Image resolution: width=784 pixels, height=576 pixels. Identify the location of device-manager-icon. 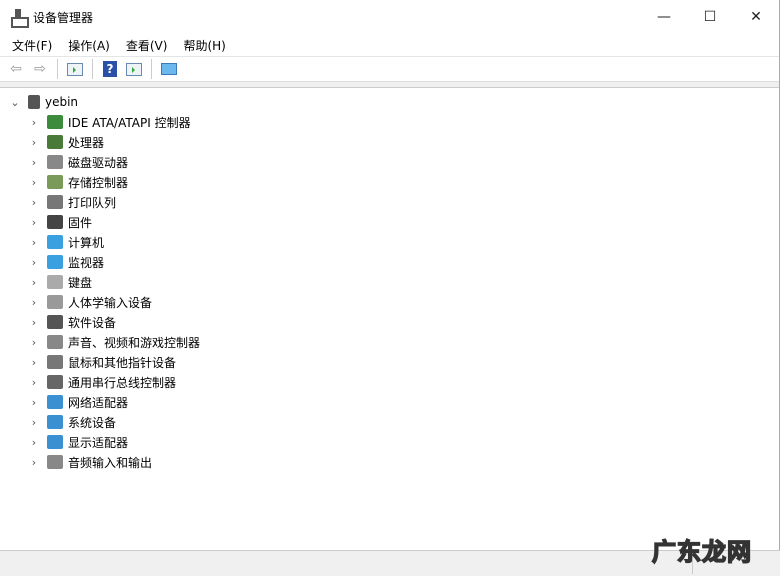
(19, 18).